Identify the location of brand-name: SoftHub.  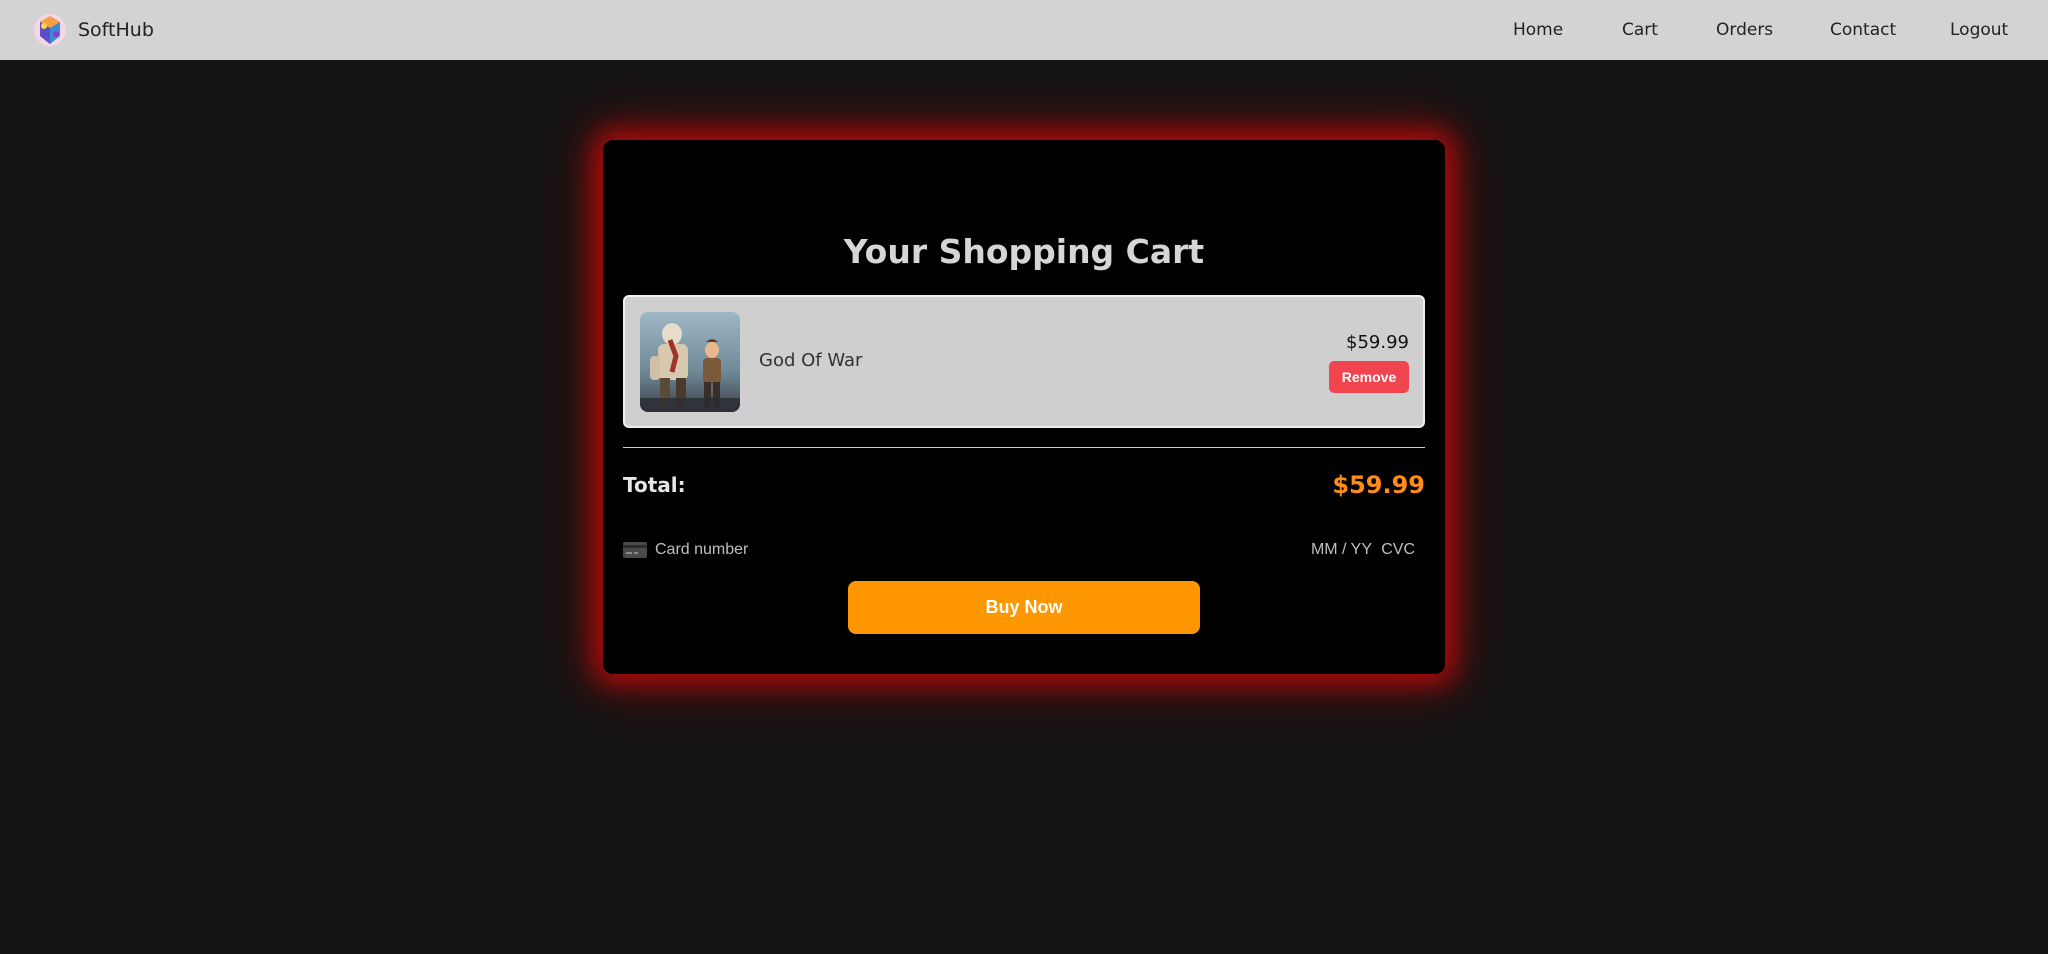
(116, 30).